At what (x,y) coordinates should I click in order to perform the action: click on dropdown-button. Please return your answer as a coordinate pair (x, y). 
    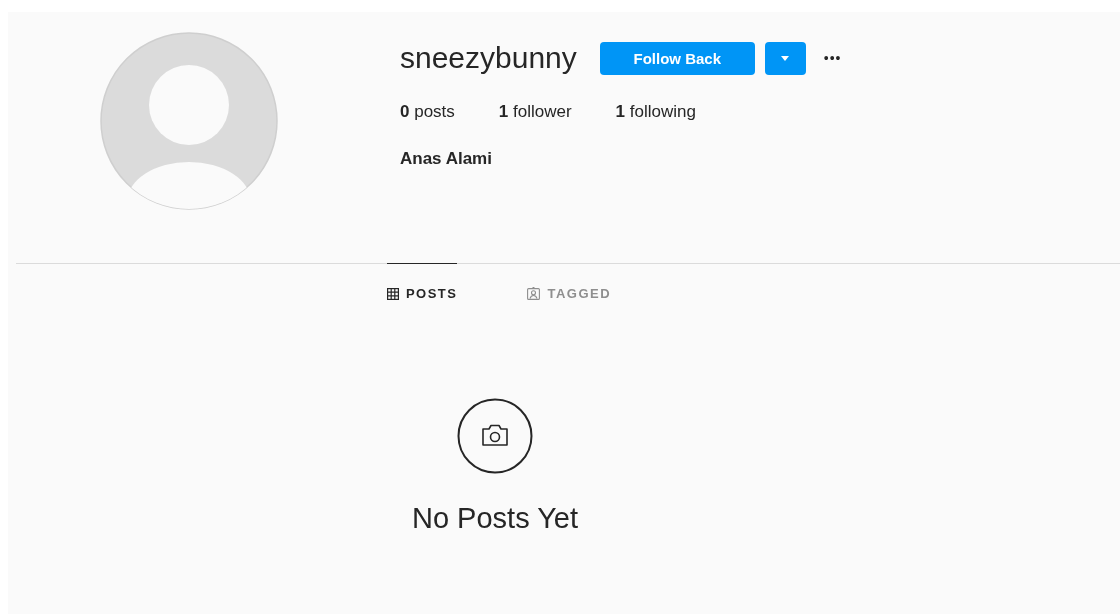
    Looking at the image, I should click on (785, 58).